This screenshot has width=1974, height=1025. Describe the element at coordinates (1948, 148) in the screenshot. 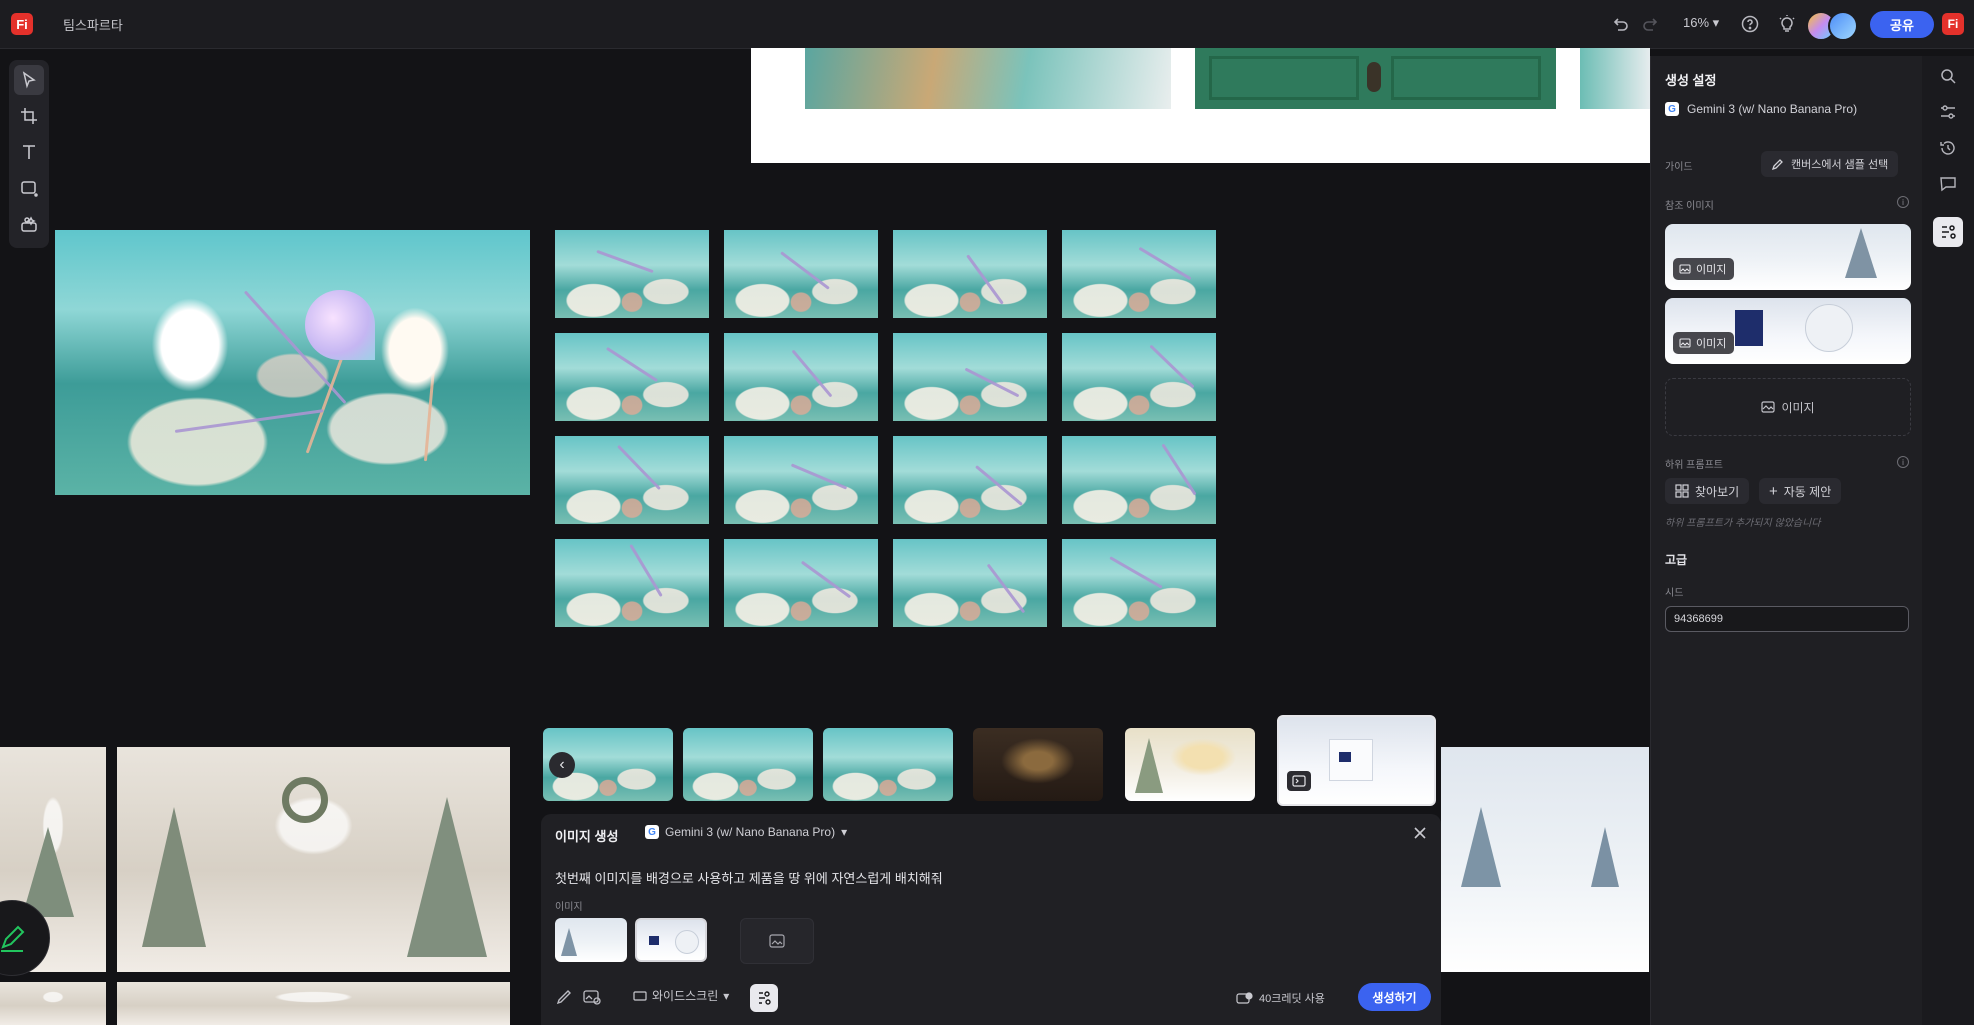

I see `history-icon` at that location.